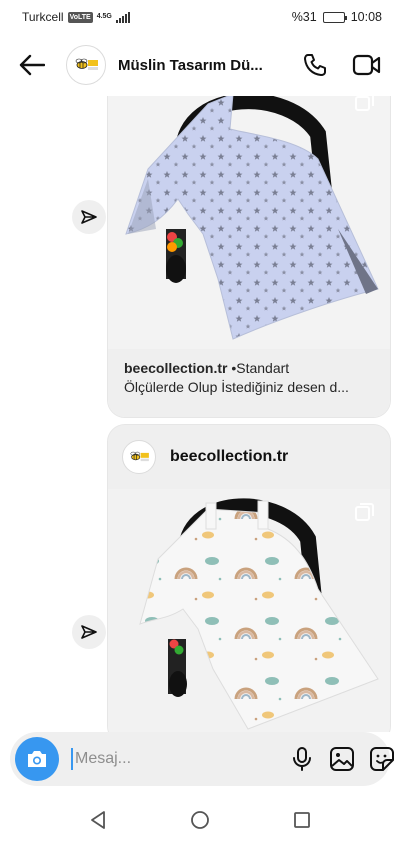  I want to click on circle-home-icon, so click(200, 820).